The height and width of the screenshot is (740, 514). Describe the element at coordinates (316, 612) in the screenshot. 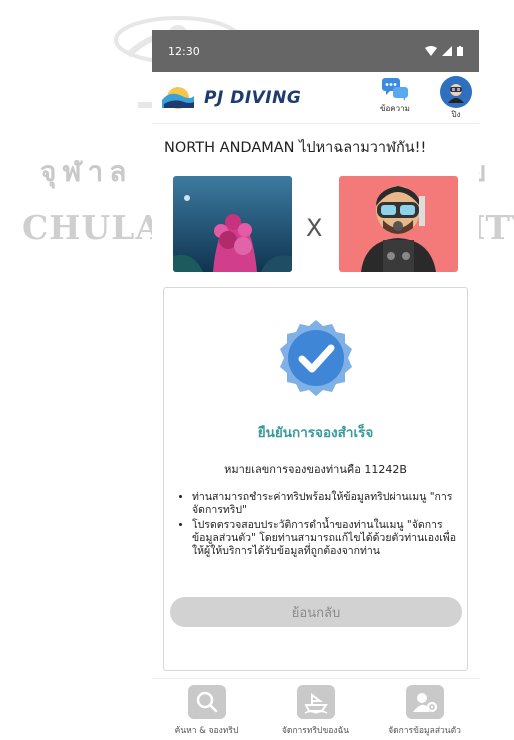

I see `back-button: ย้อนกลับ` at that location.